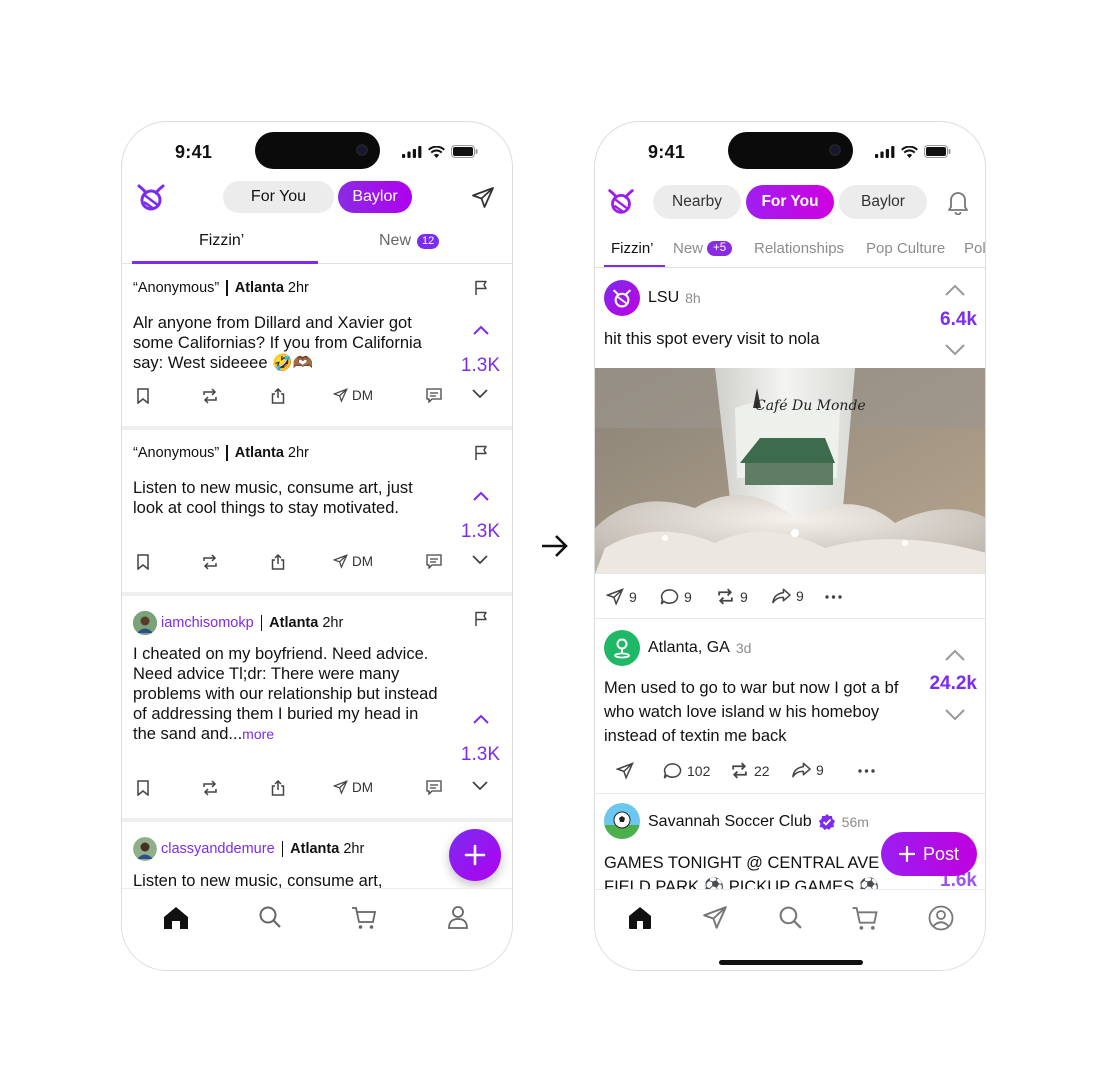 This screenshot has height=1092, width=1106. I want to click on comment-button: 9, so click(676, 597).